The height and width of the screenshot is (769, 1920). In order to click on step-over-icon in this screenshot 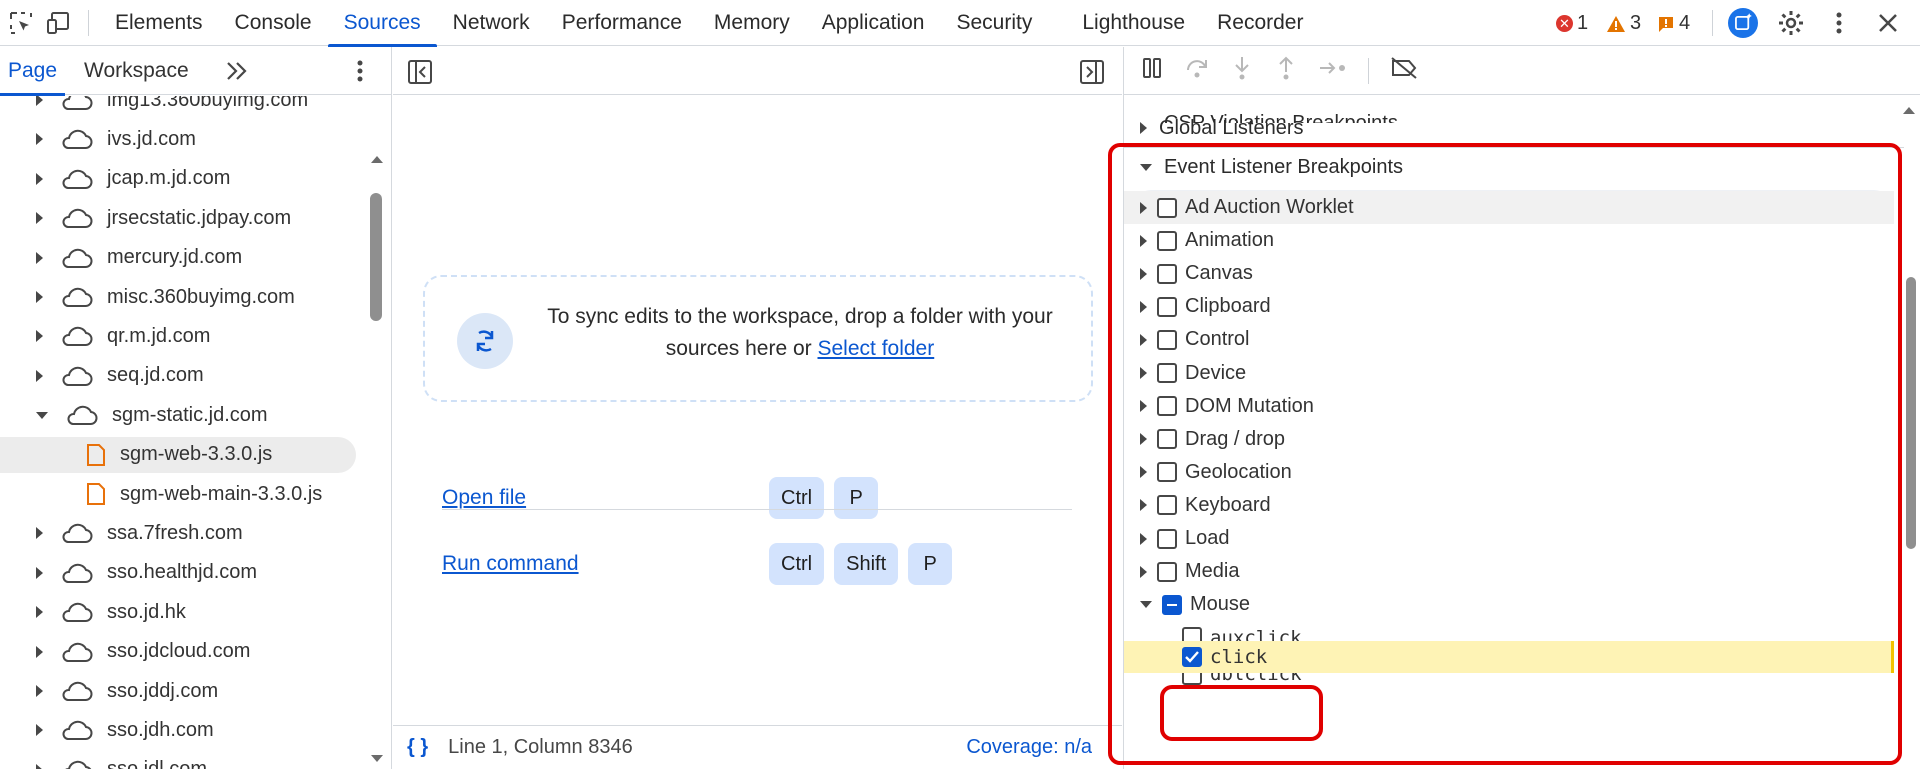, I will do `click(1197, 70)`.